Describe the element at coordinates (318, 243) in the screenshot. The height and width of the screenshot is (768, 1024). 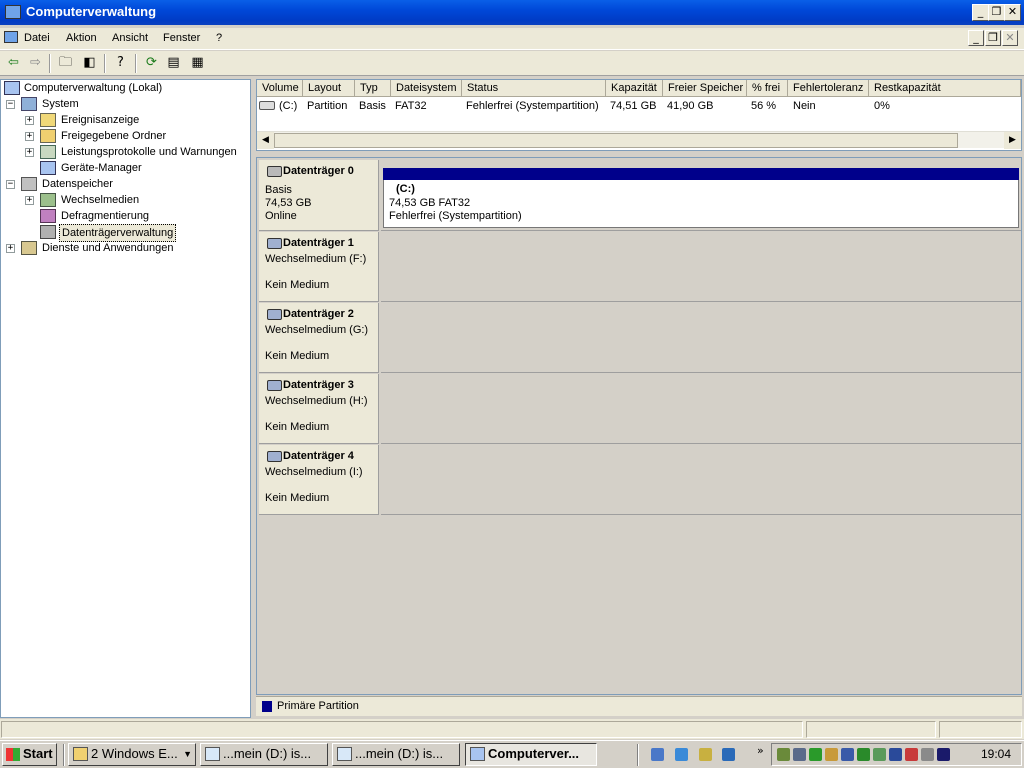
I see `disk-name: Datenträger 1` at that location.